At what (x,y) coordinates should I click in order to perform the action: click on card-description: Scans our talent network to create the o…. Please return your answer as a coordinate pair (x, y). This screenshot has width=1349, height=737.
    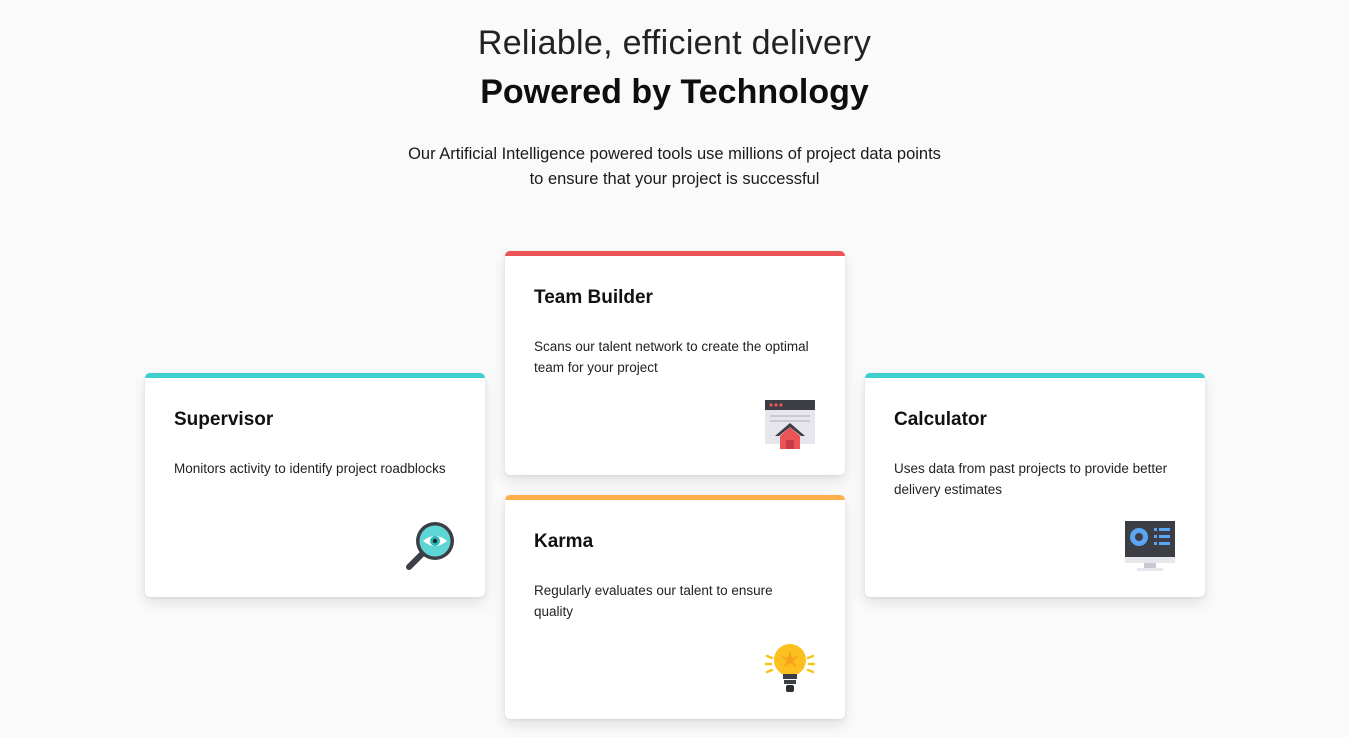
    Looking at the image, I should click on (671, 357).